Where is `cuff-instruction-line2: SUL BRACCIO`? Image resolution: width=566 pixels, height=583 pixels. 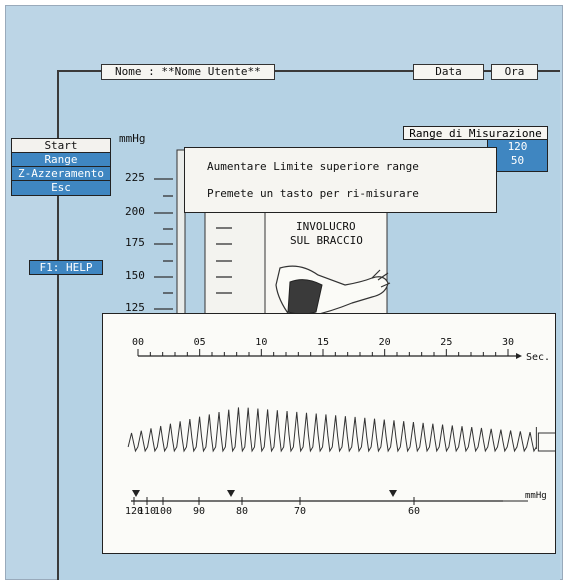
cuff-instruction-line2: SUL BRACCIO is located at coordinates (326, 240).